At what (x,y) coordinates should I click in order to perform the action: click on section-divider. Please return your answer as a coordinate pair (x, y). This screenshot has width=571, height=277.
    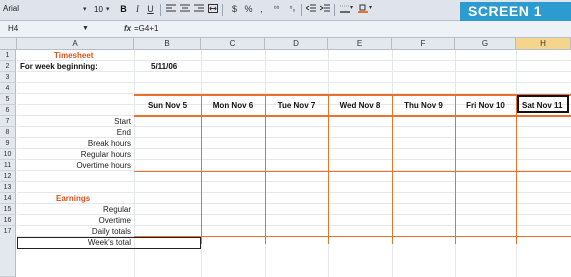
    Looking at the image, I should click on (352, 171).